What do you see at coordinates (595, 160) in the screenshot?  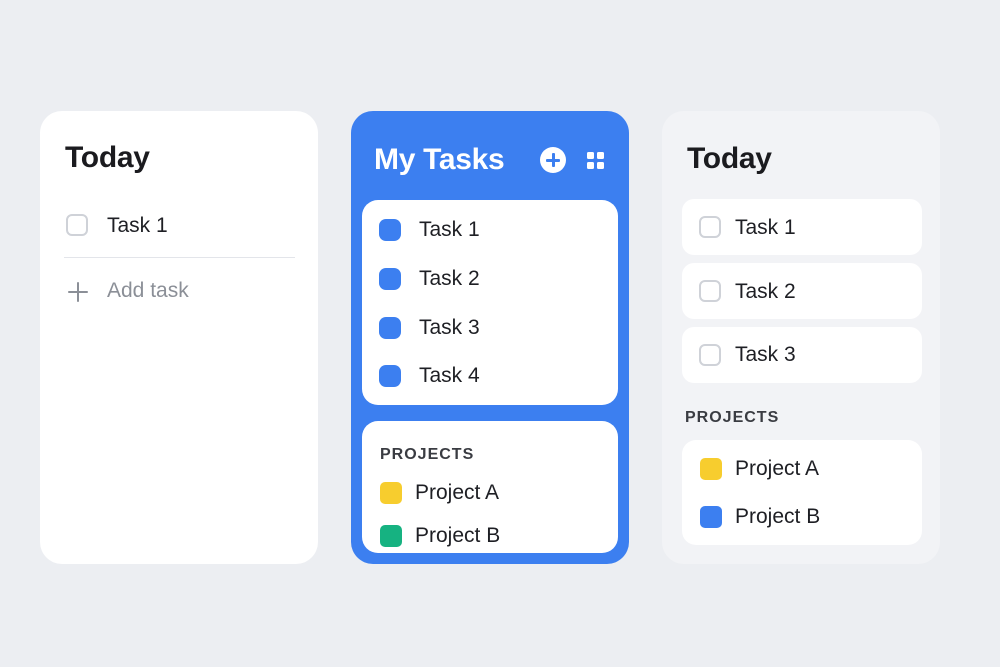 I see `grid-icon` at bounding box center [595, 160].